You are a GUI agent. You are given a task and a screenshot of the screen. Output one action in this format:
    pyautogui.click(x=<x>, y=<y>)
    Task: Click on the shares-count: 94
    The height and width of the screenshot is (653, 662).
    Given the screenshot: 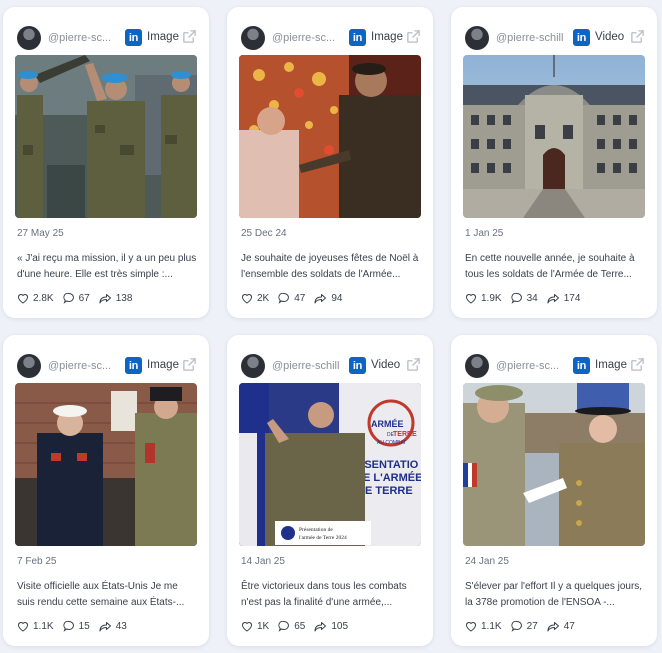 What is the action you would take?
    pyautogui.click(x=337, y=298)
    